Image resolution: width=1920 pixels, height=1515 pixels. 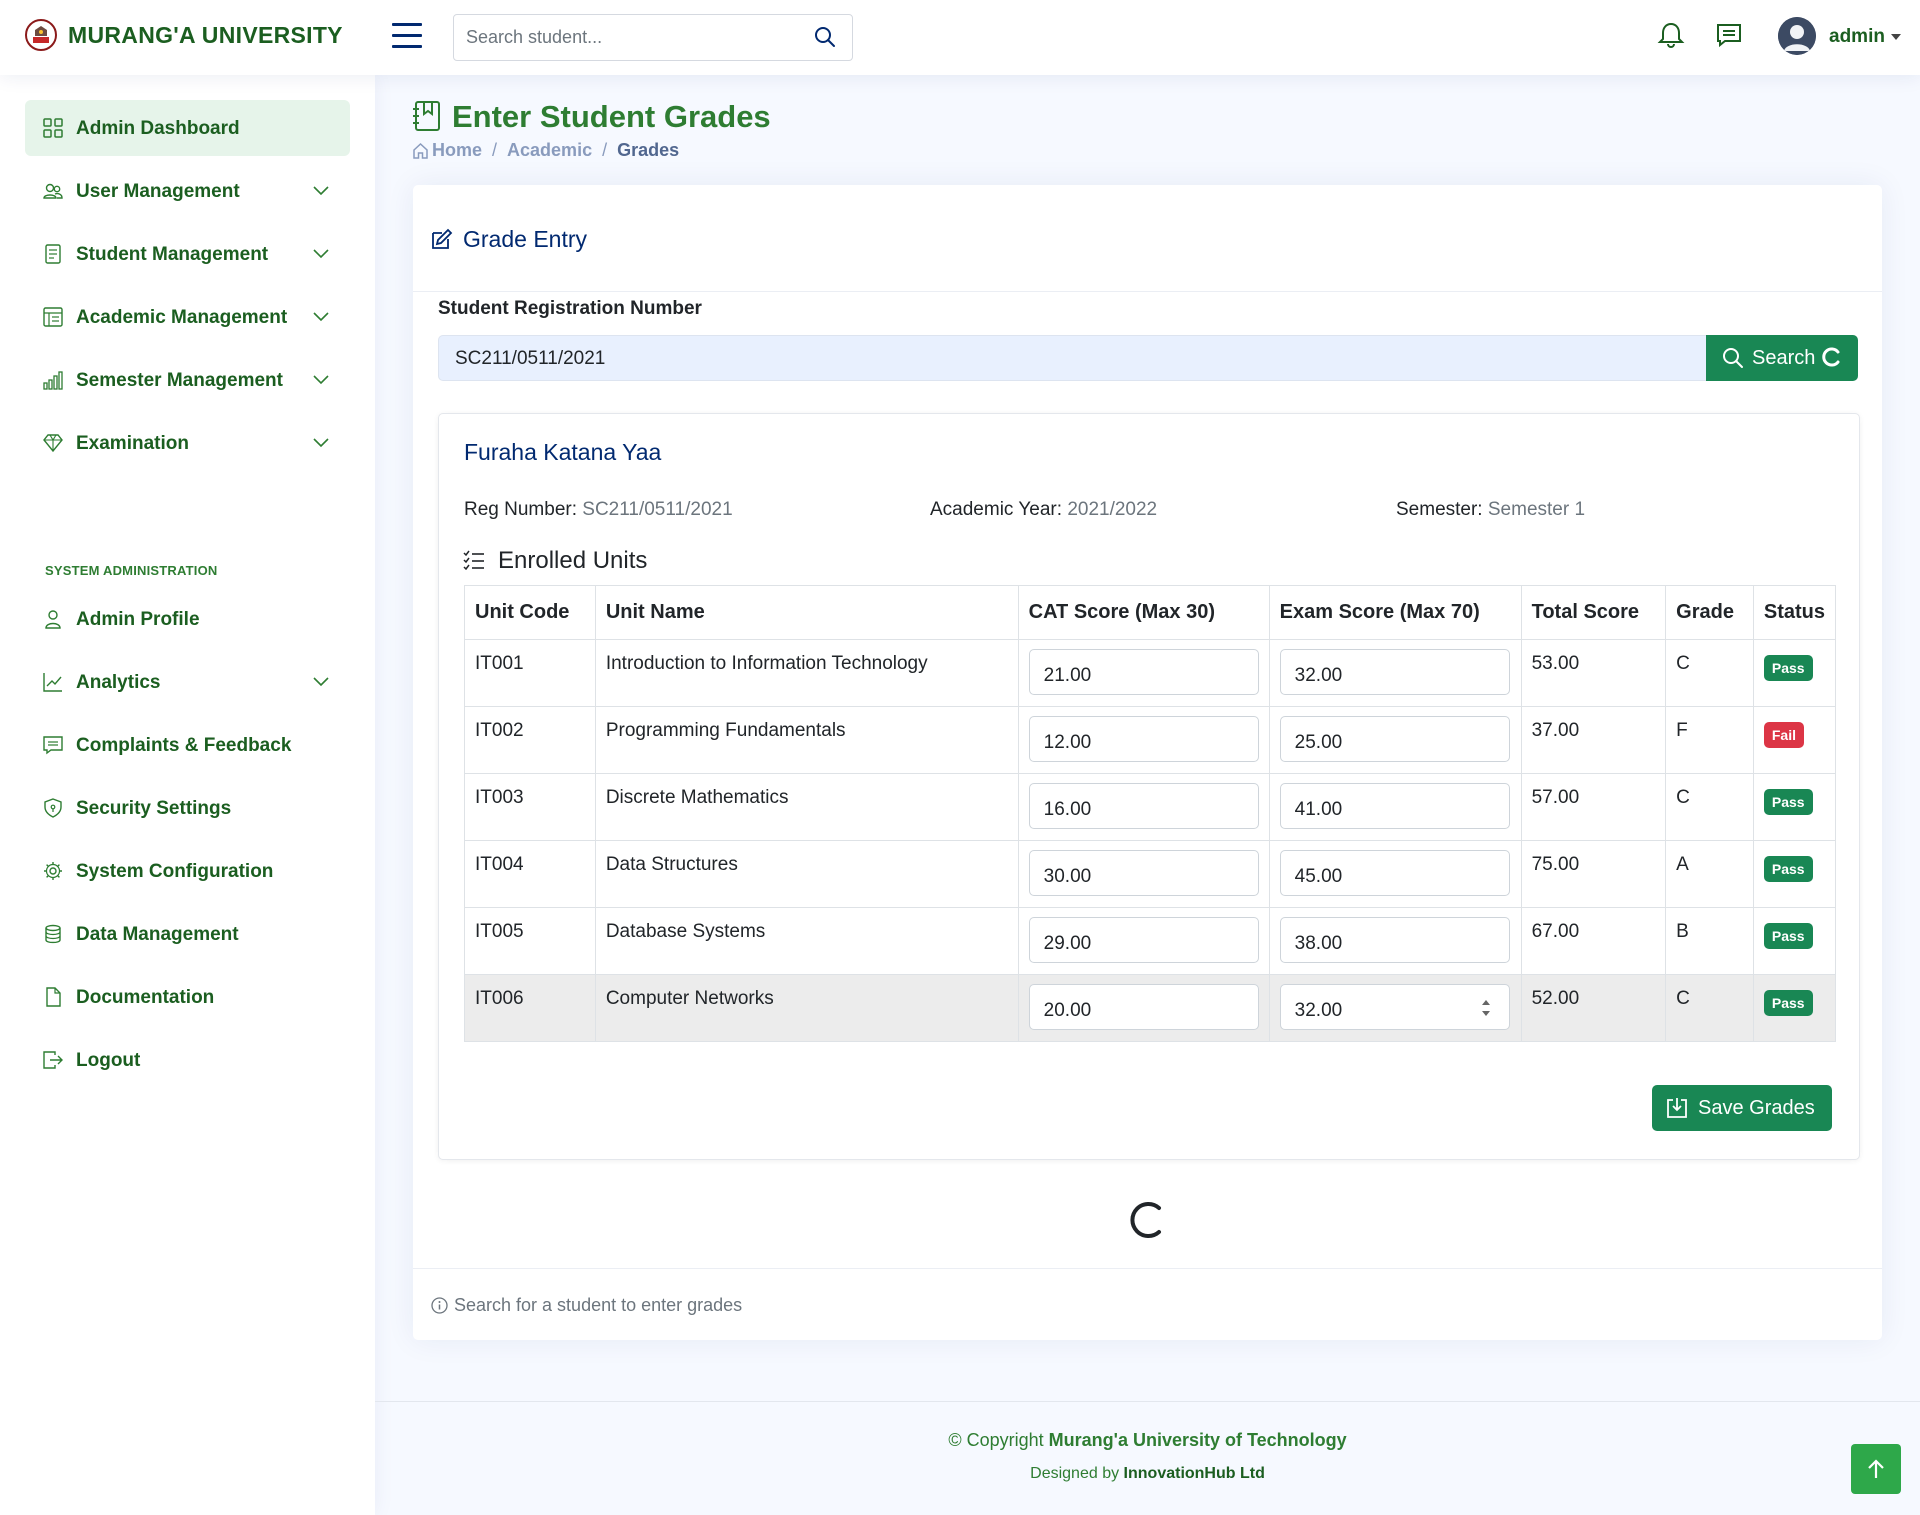 I want to click on sidebar-item-admin-dashboard: Admin Dashboard, so click(x=187, y=128).